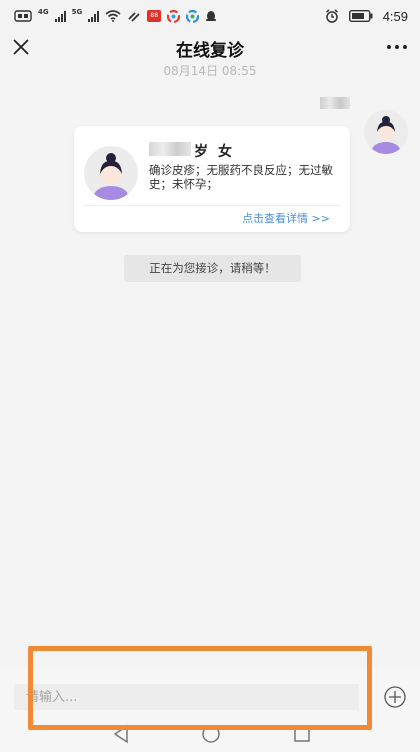 This screenshot has width=420, height=752. What do you see at coordinates (23, 16) in the screenshot?
I see `sim-card-icon` at bounding box center [23, 16].